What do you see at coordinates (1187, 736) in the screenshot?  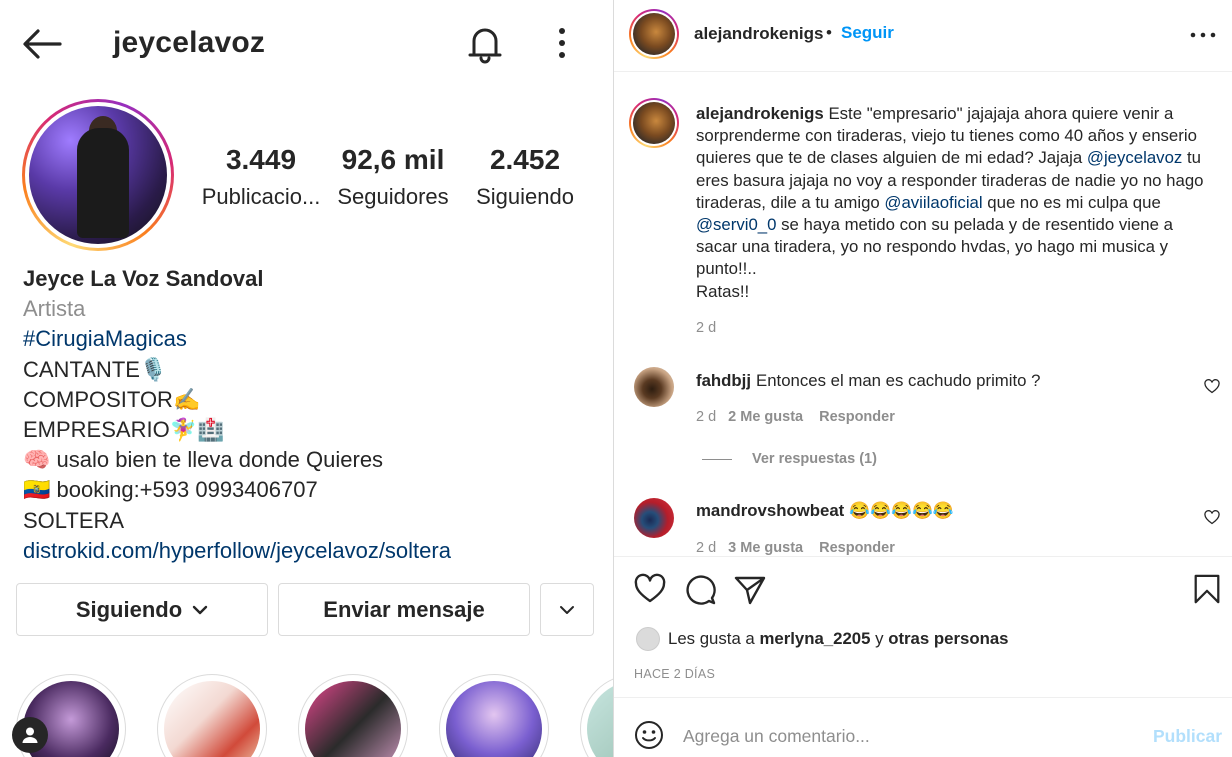 I see `publish-button: Publicar` at bounding box center [1187, 736].